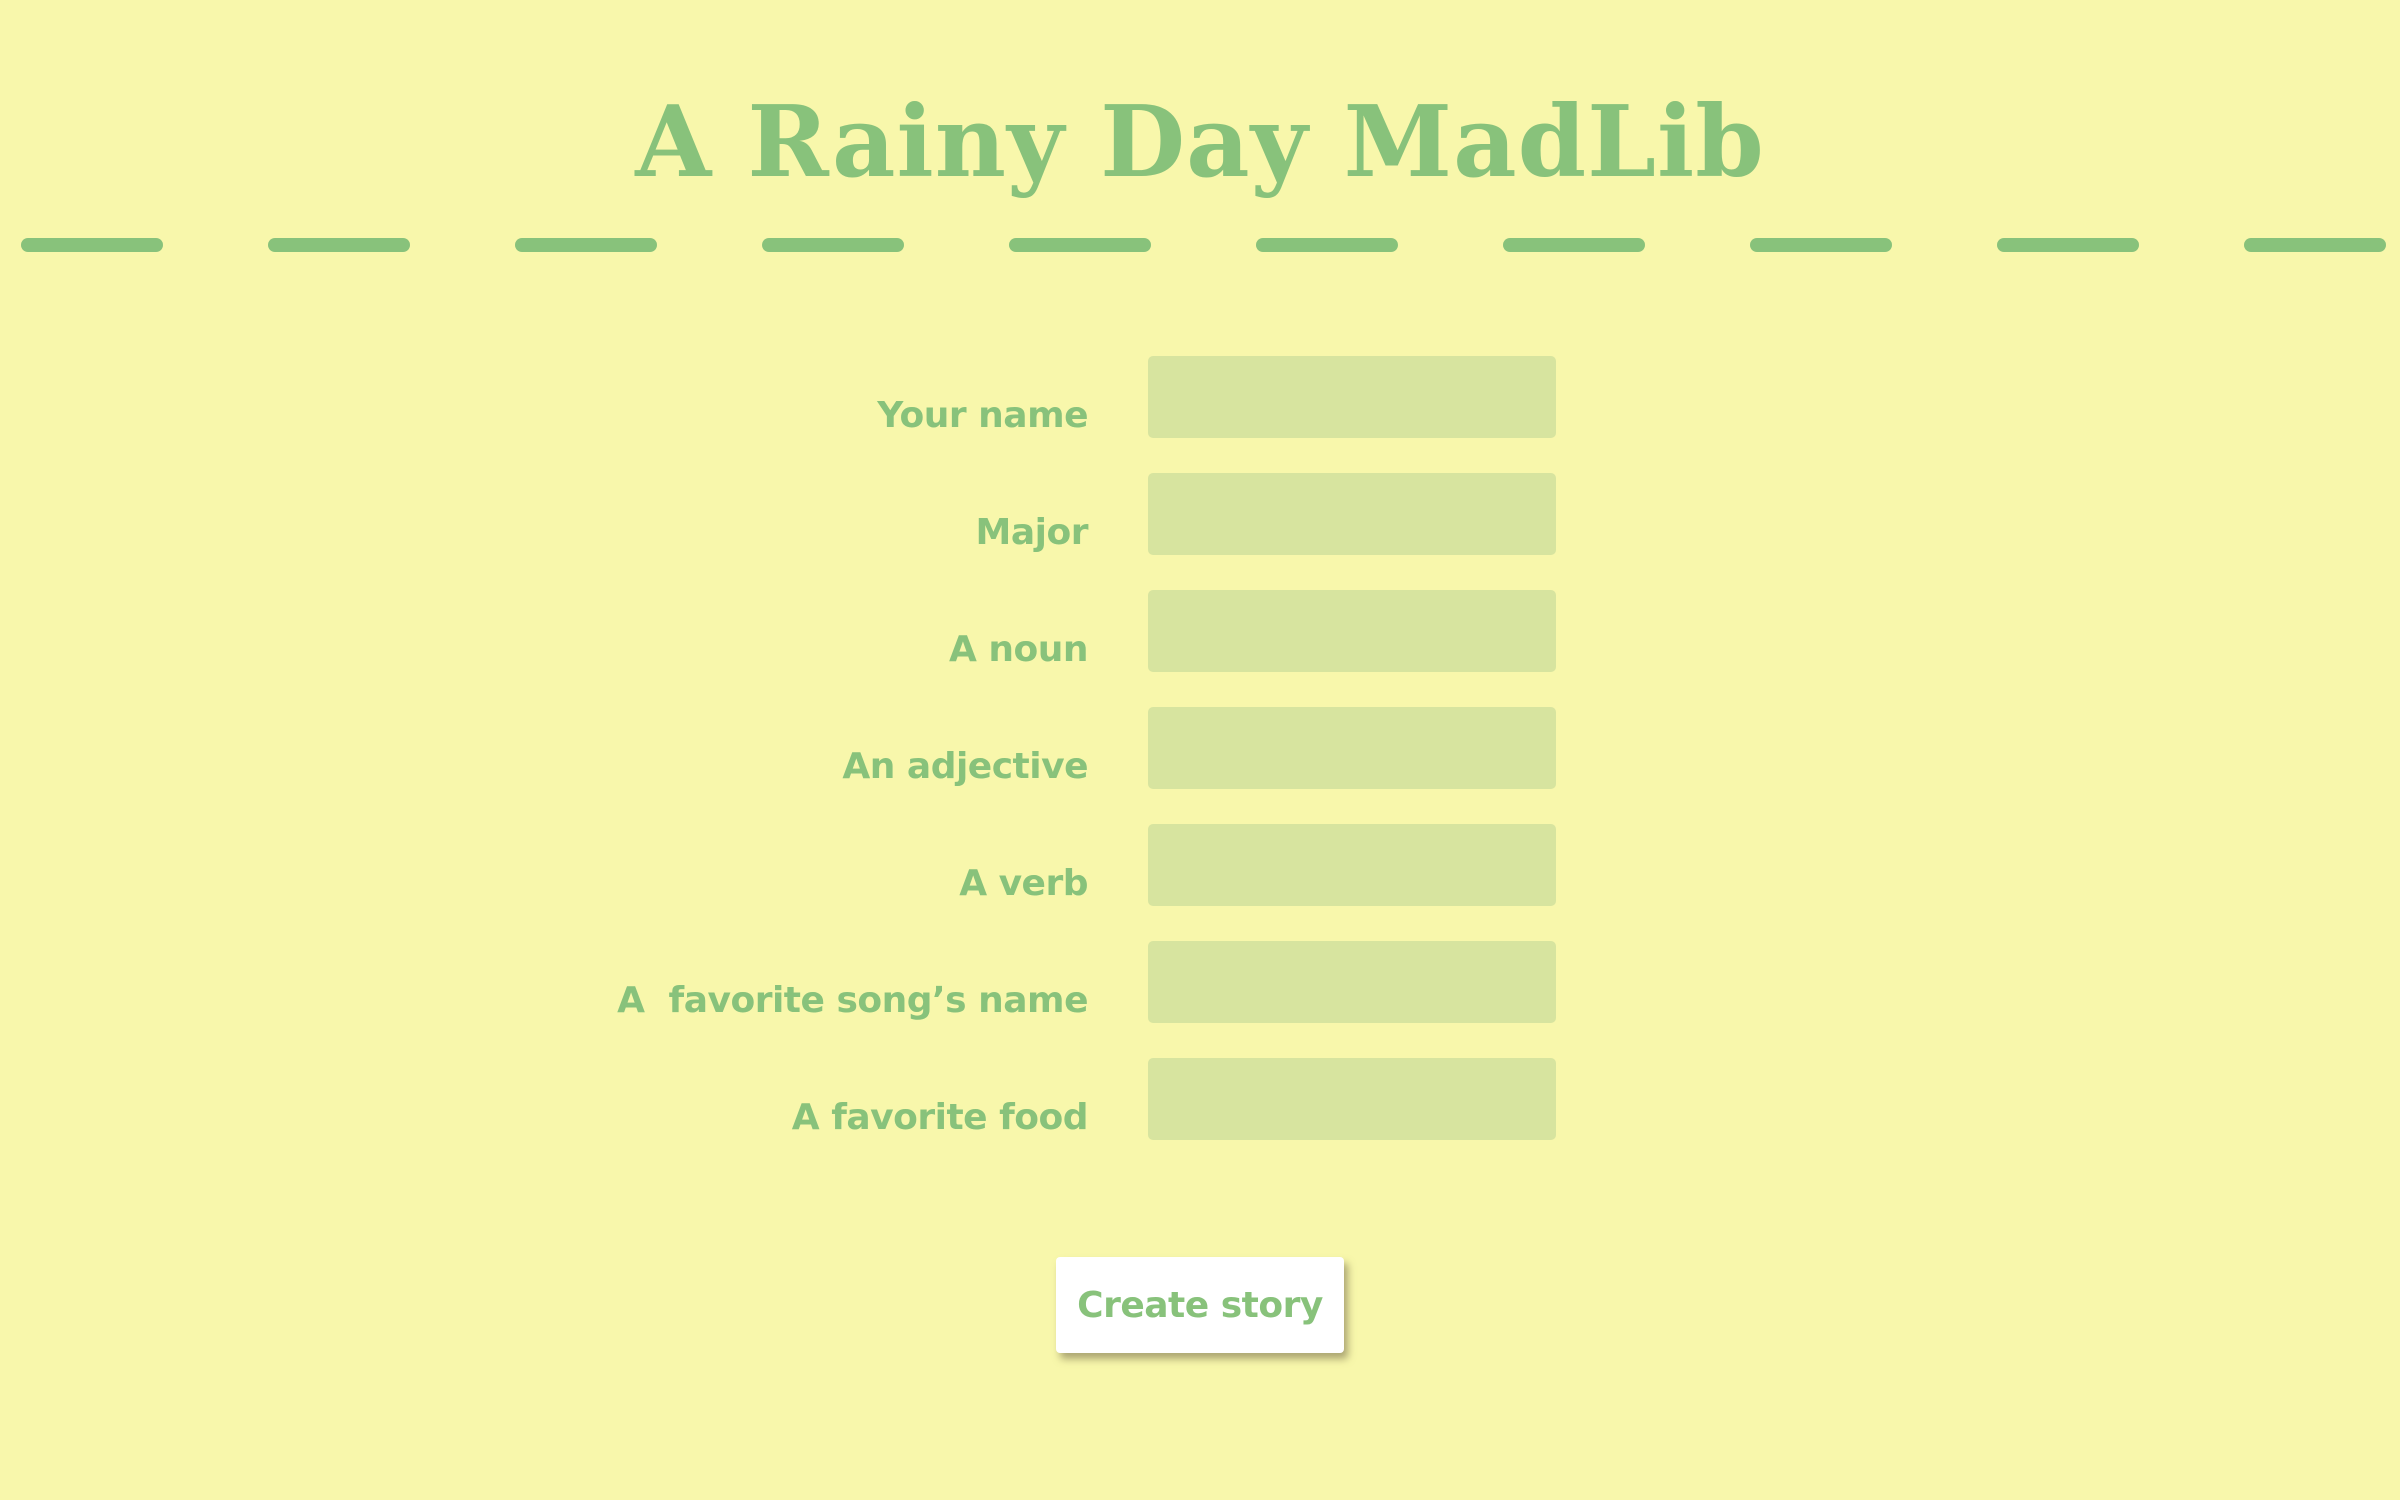 Image resolution: width=2400 pixels, height=1500 pixels. Describe the element at coordinates (1200, 142) in the screenshot. I see `page-title: A Rainy Day MadLib` at that location.